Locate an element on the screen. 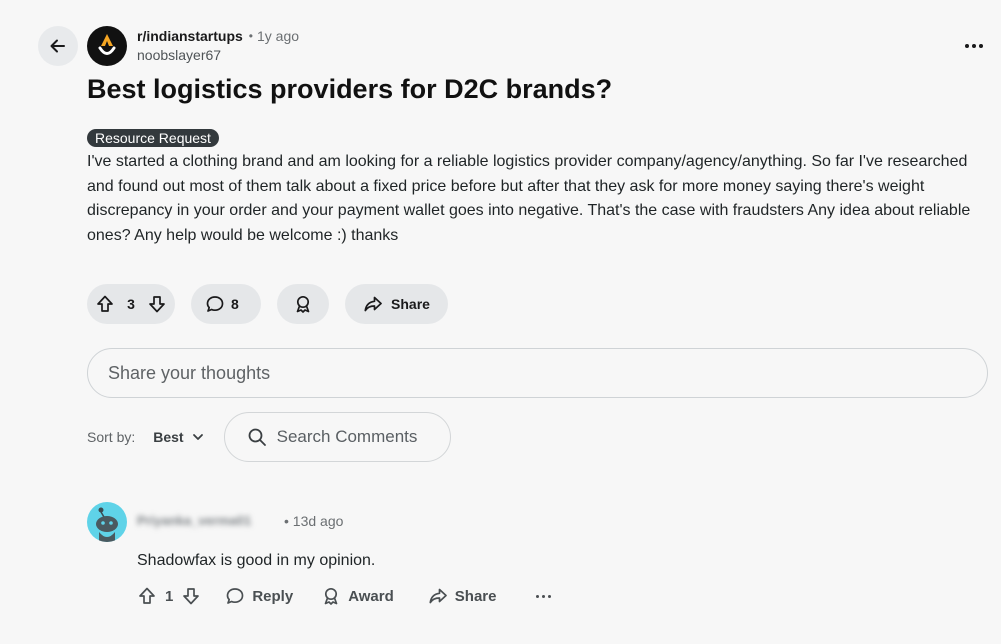 The height and width of the screenshot is (644, 1001). arrow-left-icon is located at coordinates (57, 46).